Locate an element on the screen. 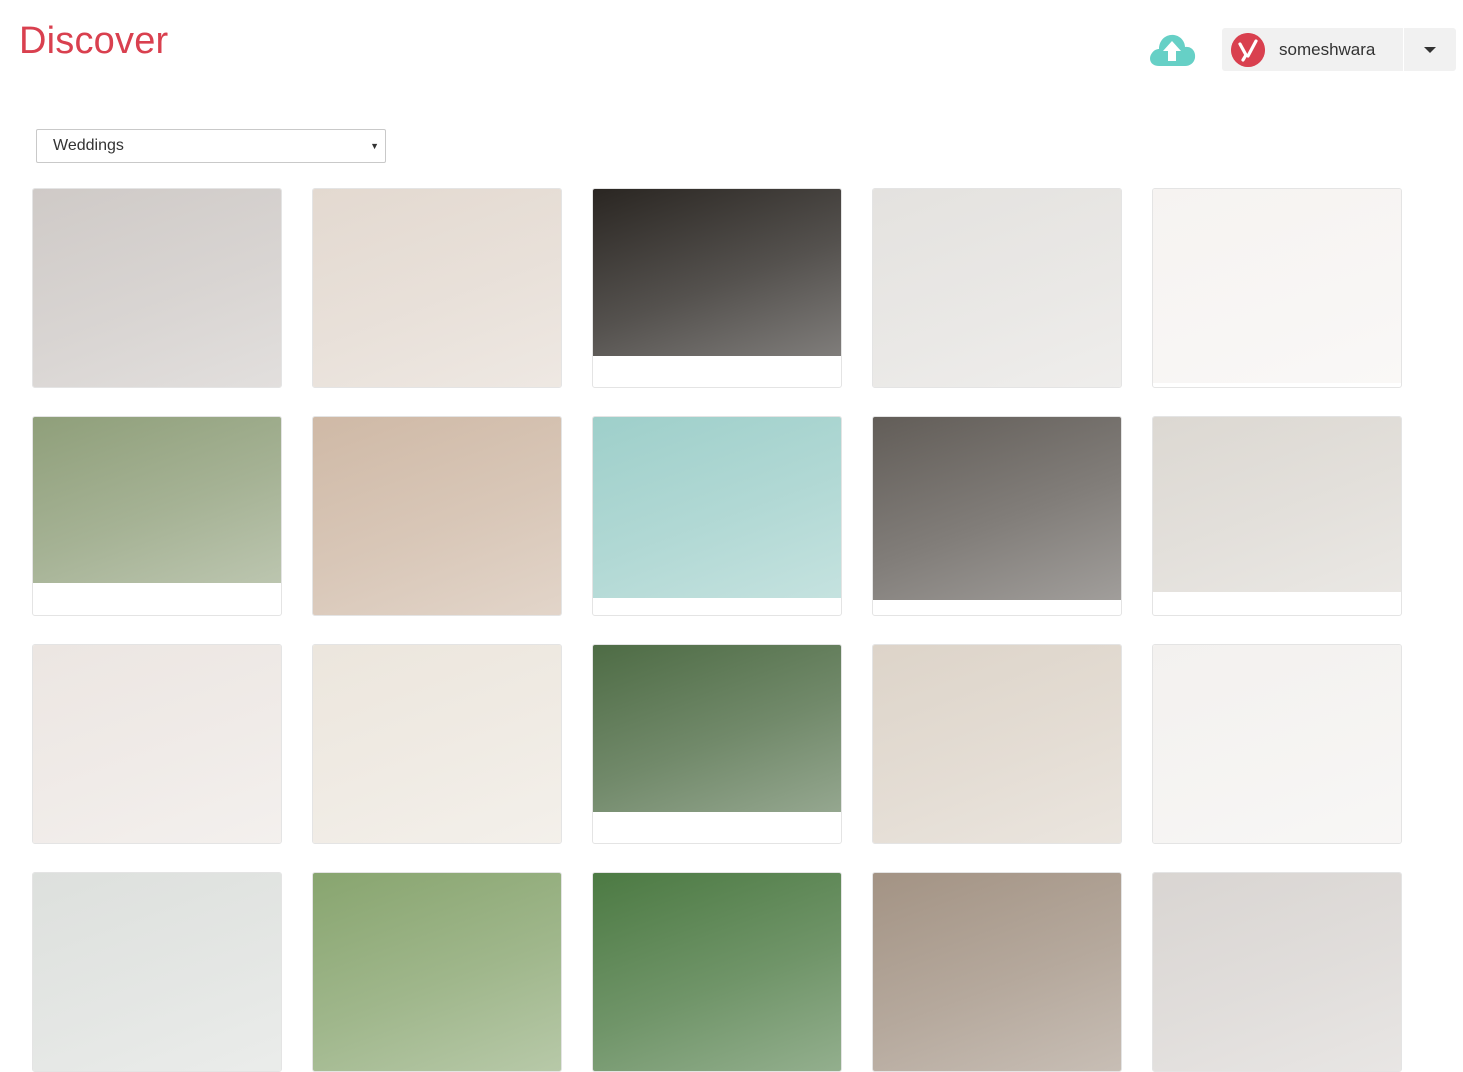 This screenshot has height=1072, width=1463. photo-cake-table is located at coordinates (997, 972).